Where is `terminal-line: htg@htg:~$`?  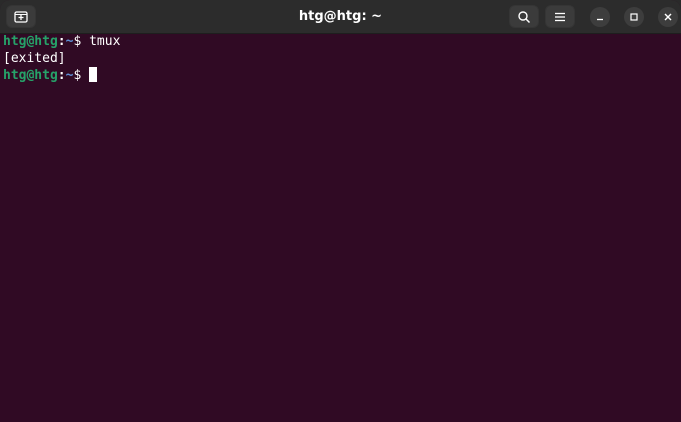
terminal-line: htg@htg:~$ is located at coordinates (340, 75).